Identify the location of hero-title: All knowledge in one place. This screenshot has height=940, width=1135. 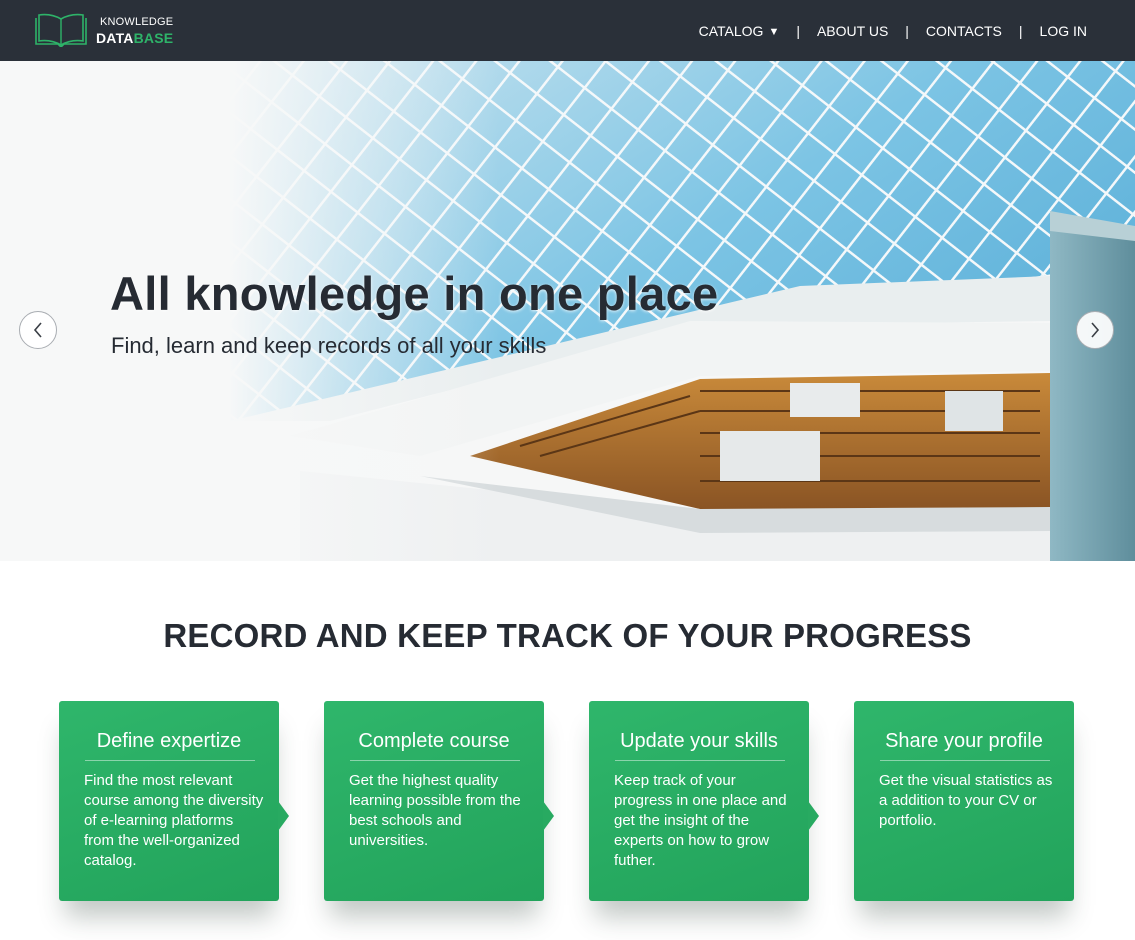
(414, 293).